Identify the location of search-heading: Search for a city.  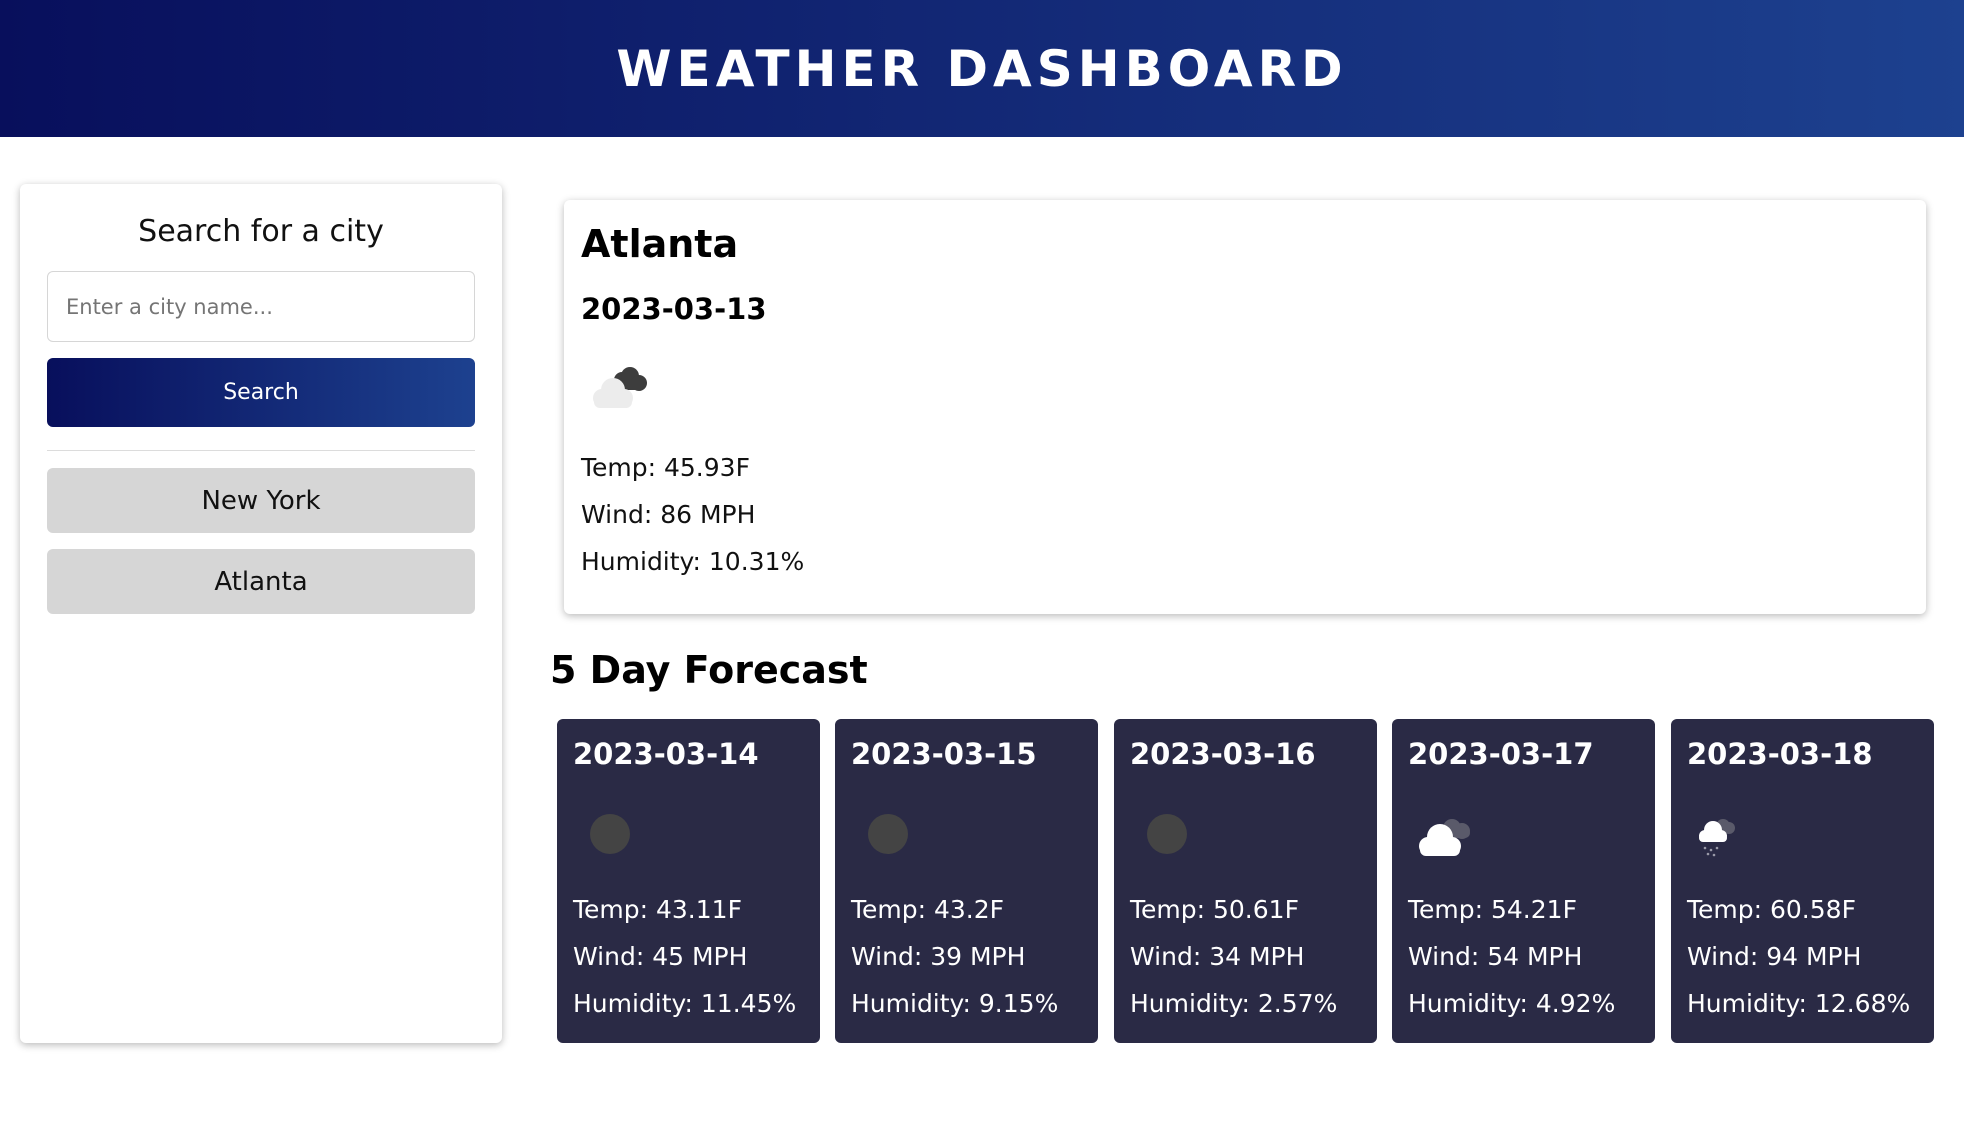
(261, 231).